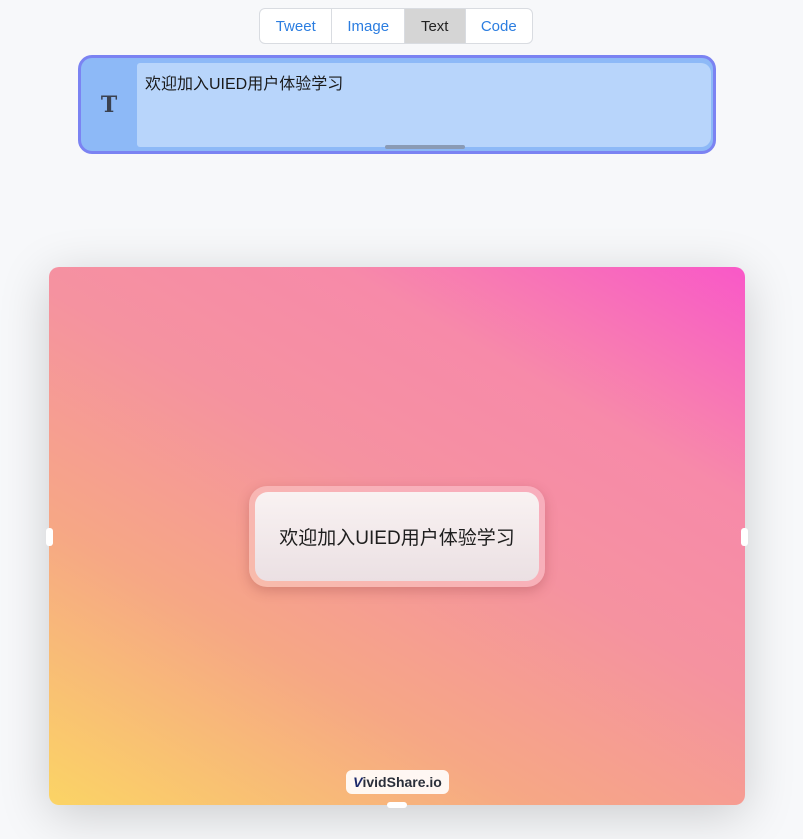  I want to click on tab-code: Code, so click(499, 26).